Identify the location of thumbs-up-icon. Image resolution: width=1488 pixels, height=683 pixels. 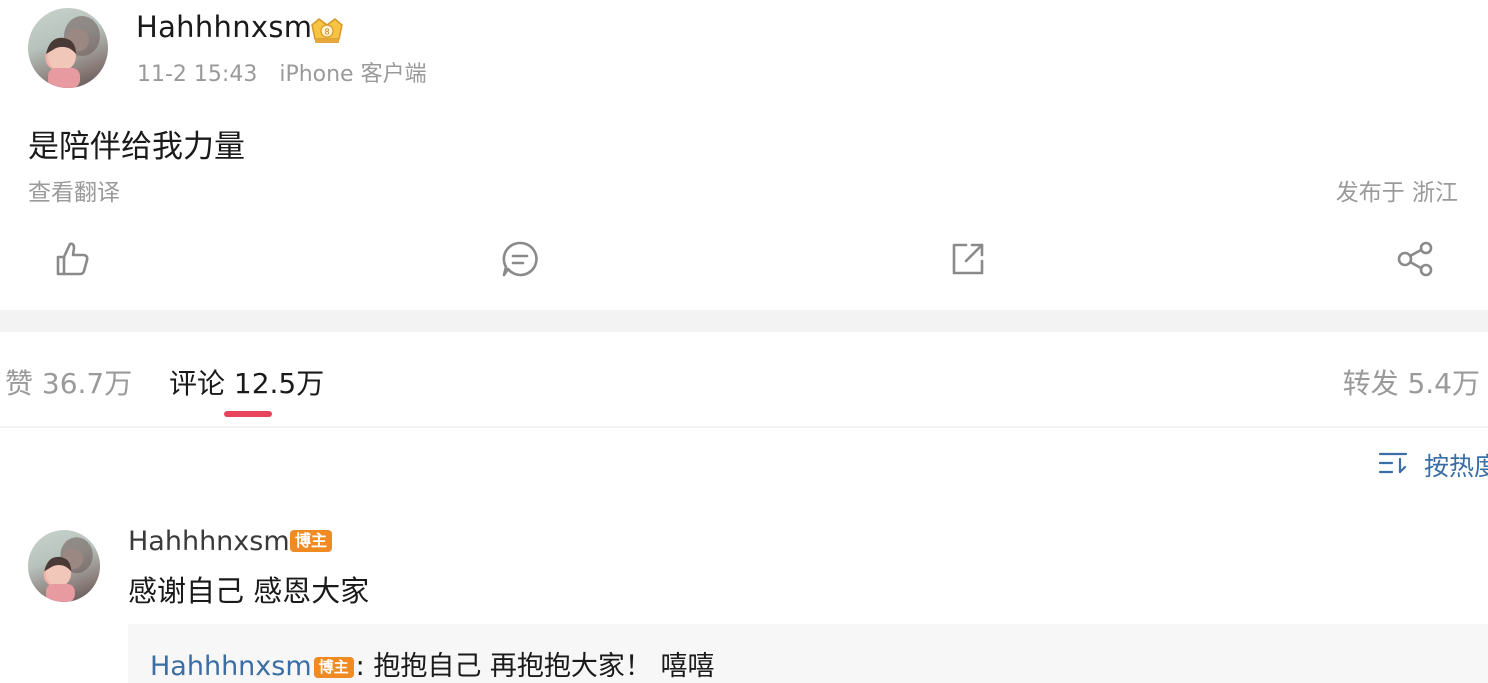
(72, 259).